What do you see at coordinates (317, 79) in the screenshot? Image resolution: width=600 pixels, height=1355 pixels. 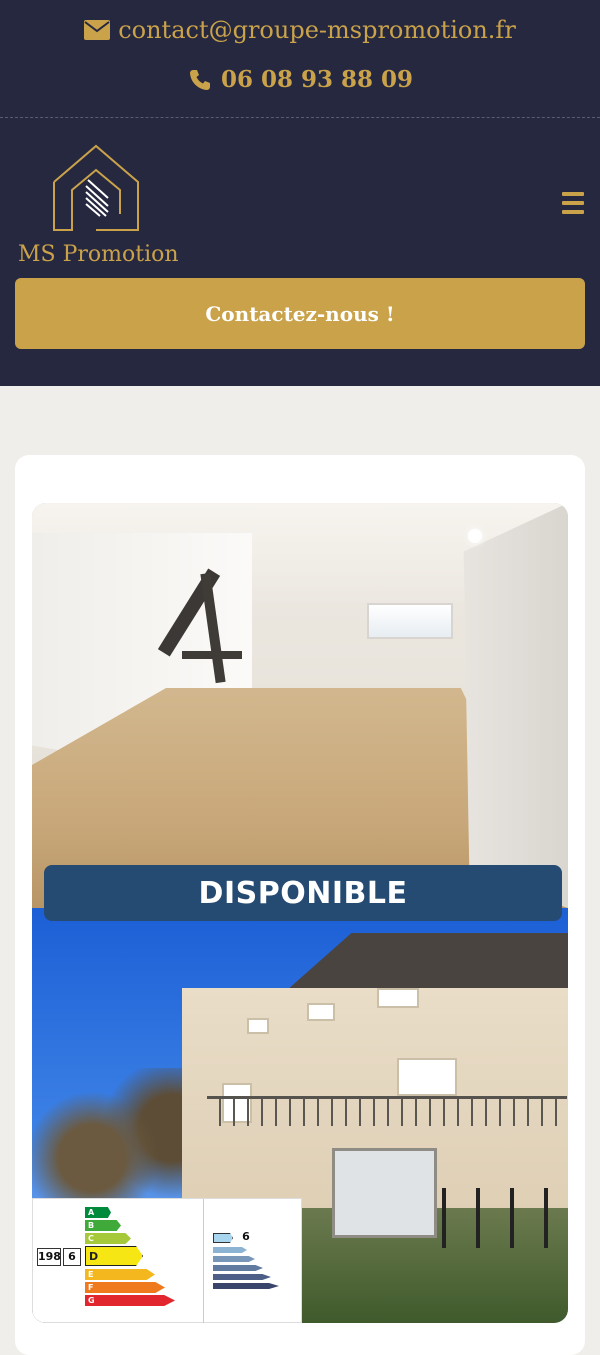 I see `phone-text: 06 08 93 88 09` at bounding box center [317, 79].